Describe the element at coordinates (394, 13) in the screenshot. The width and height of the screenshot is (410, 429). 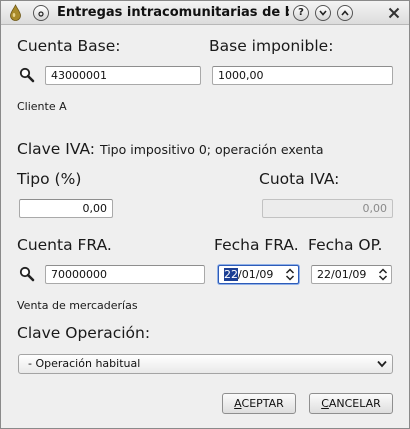
I see `close-icon` at that location.